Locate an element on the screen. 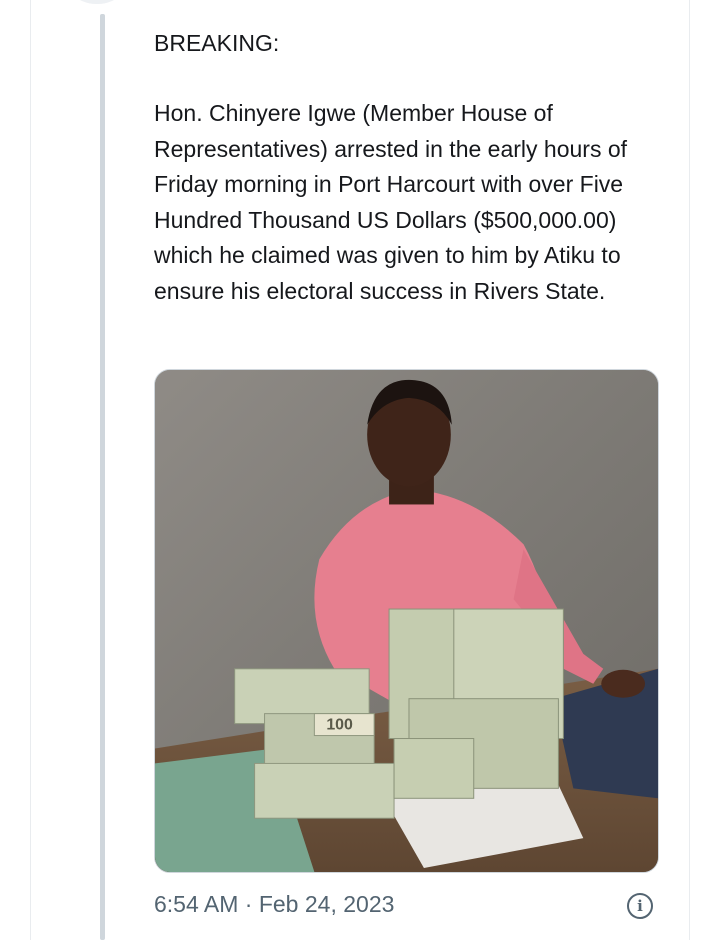 The image size is (720, 940). thread-connector-line is located at coordinates (102, 477).